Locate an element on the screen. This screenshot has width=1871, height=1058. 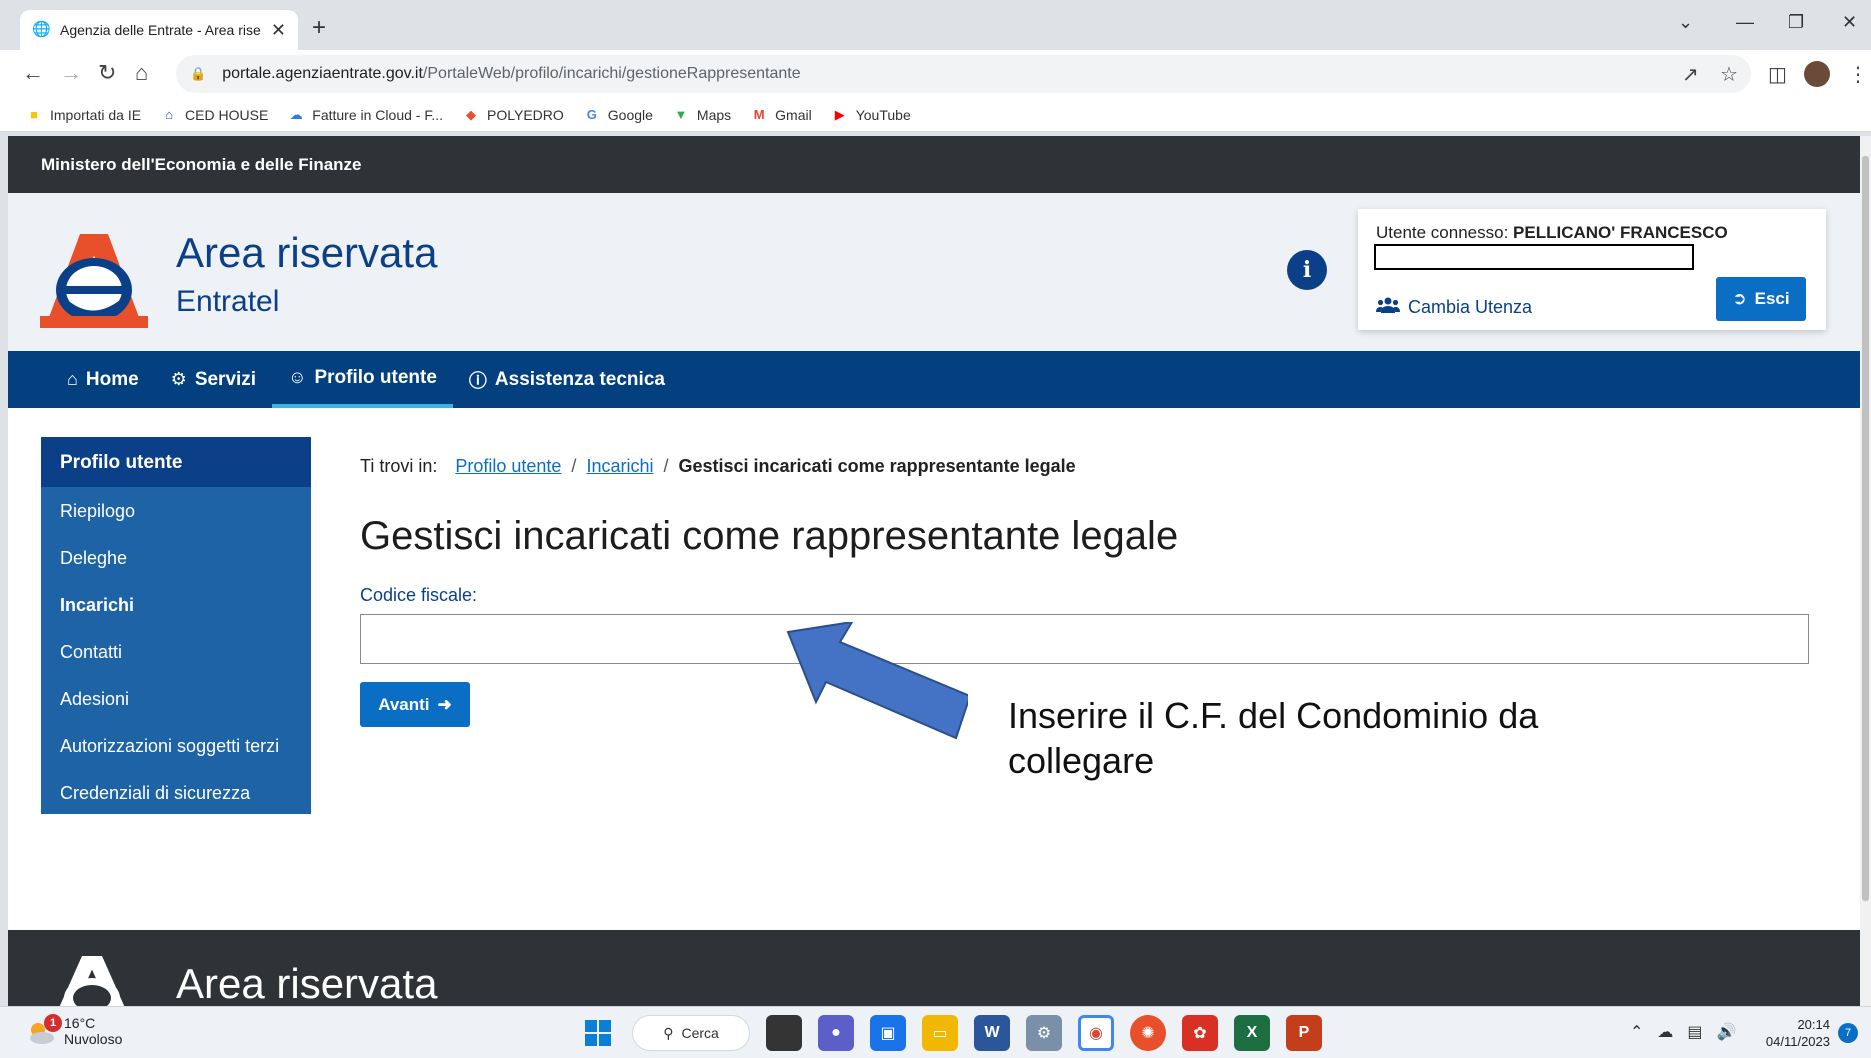
page-scrollbar is located at coordinates (1865, 571).